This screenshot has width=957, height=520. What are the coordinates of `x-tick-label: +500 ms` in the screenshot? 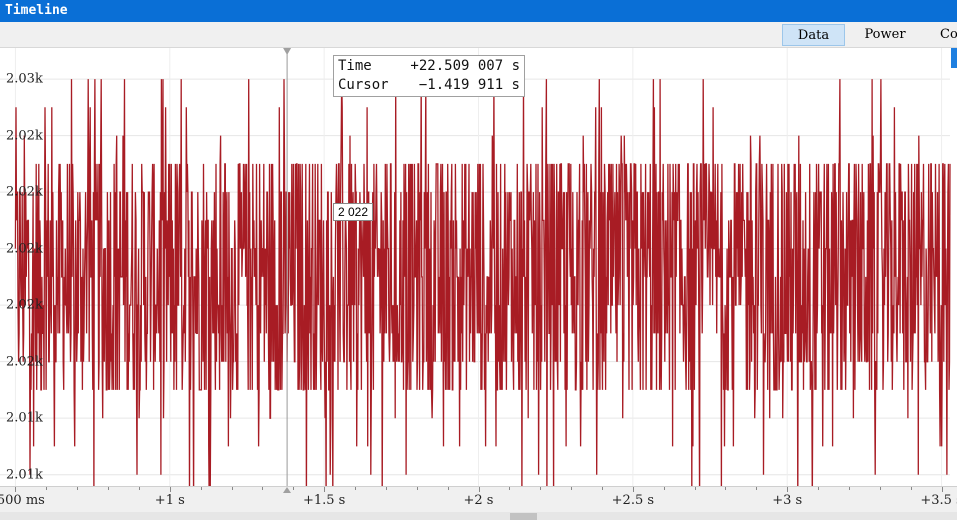 It's located at (22, 500).